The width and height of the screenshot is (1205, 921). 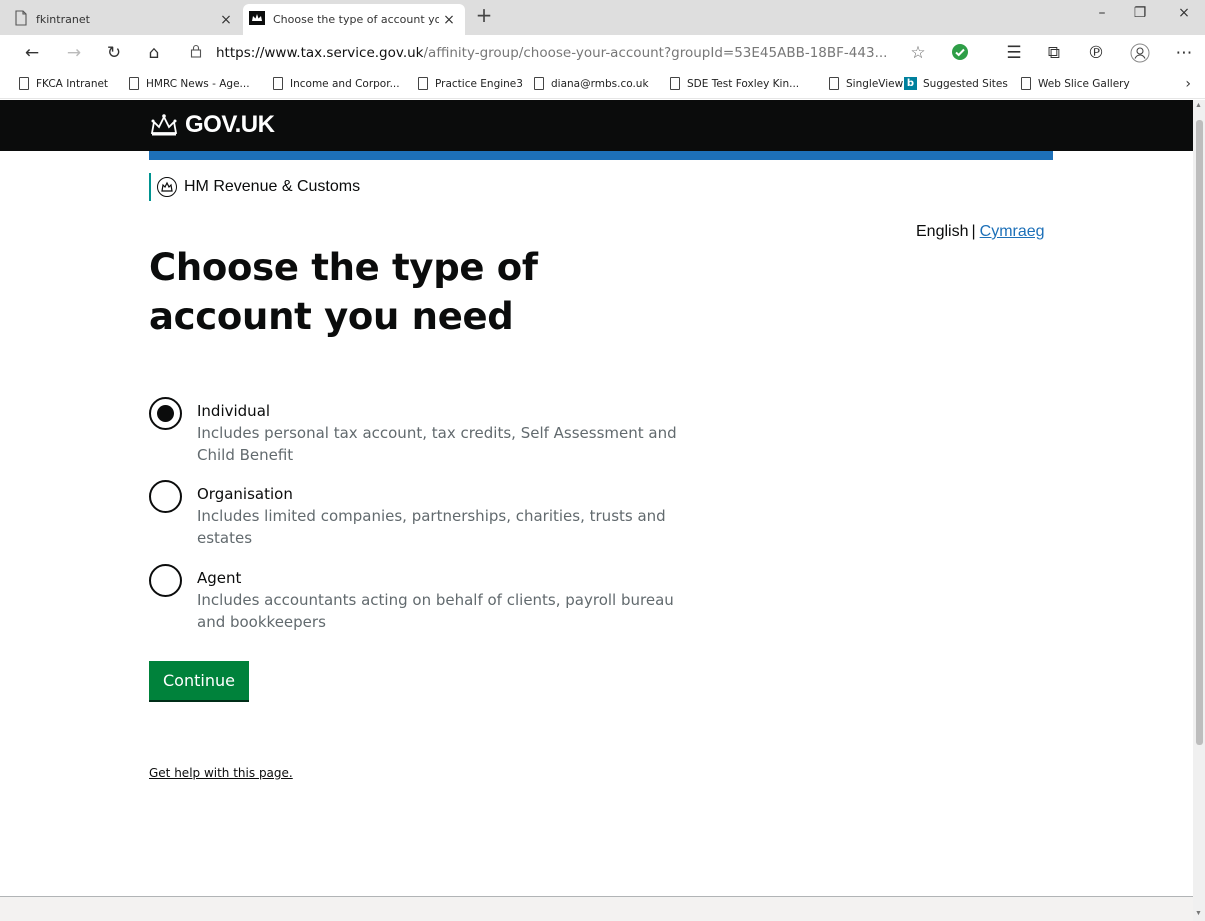 I want to click on language-cymraeg-link: Cymraeg, so click(x=1012, y=231).